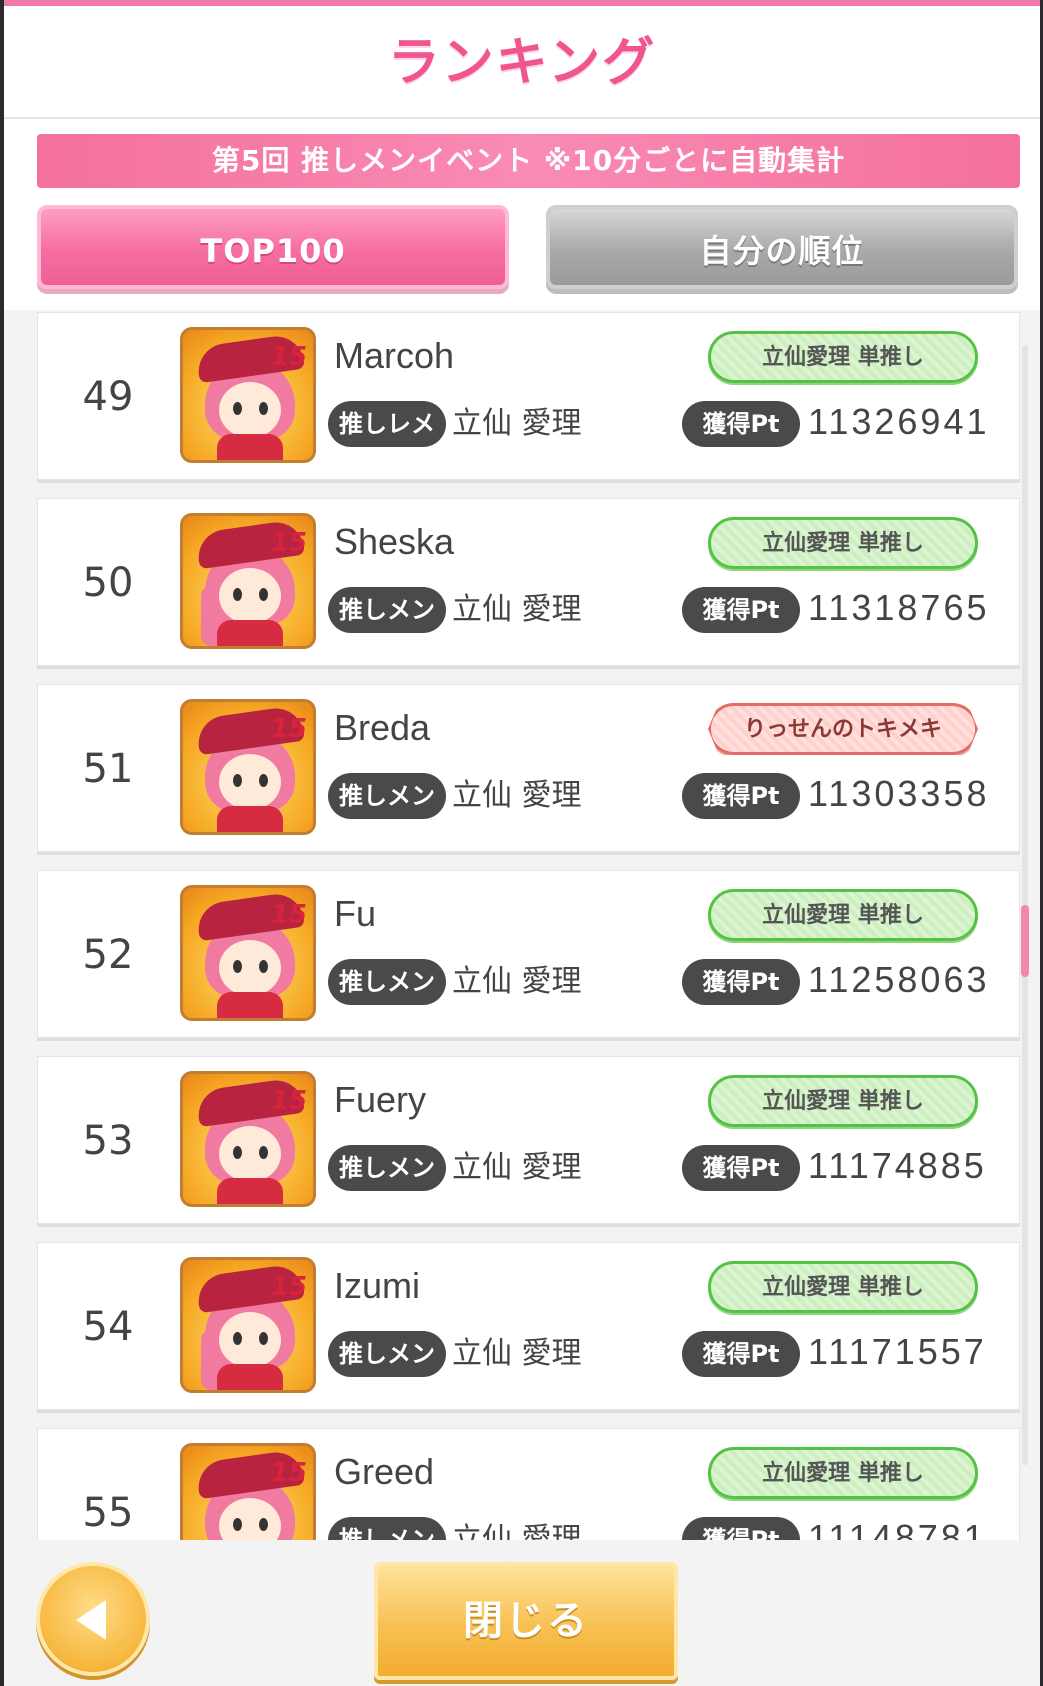 Image resolution: width=1043 pixels, height=1686 pixels. What do you see at coordinates (108, 397) in the screenshot?
I see `rank-number: 49` at bounding box center [108, 397].